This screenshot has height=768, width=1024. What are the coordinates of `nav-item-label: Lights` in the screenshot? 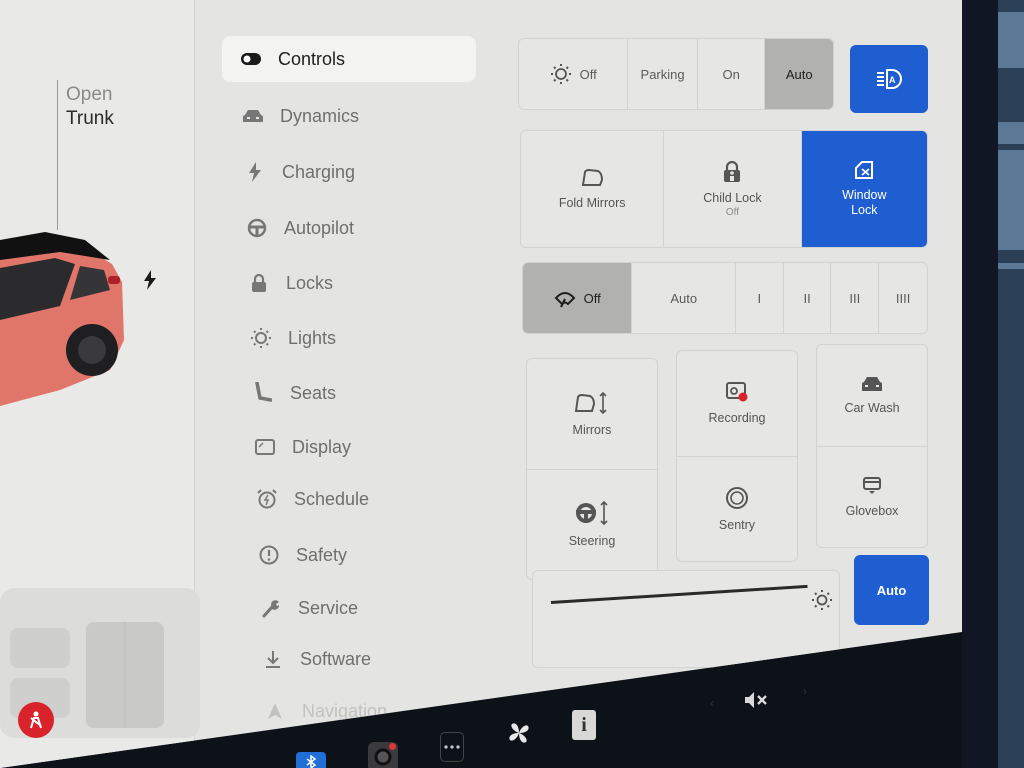 It's located at (312, 337).